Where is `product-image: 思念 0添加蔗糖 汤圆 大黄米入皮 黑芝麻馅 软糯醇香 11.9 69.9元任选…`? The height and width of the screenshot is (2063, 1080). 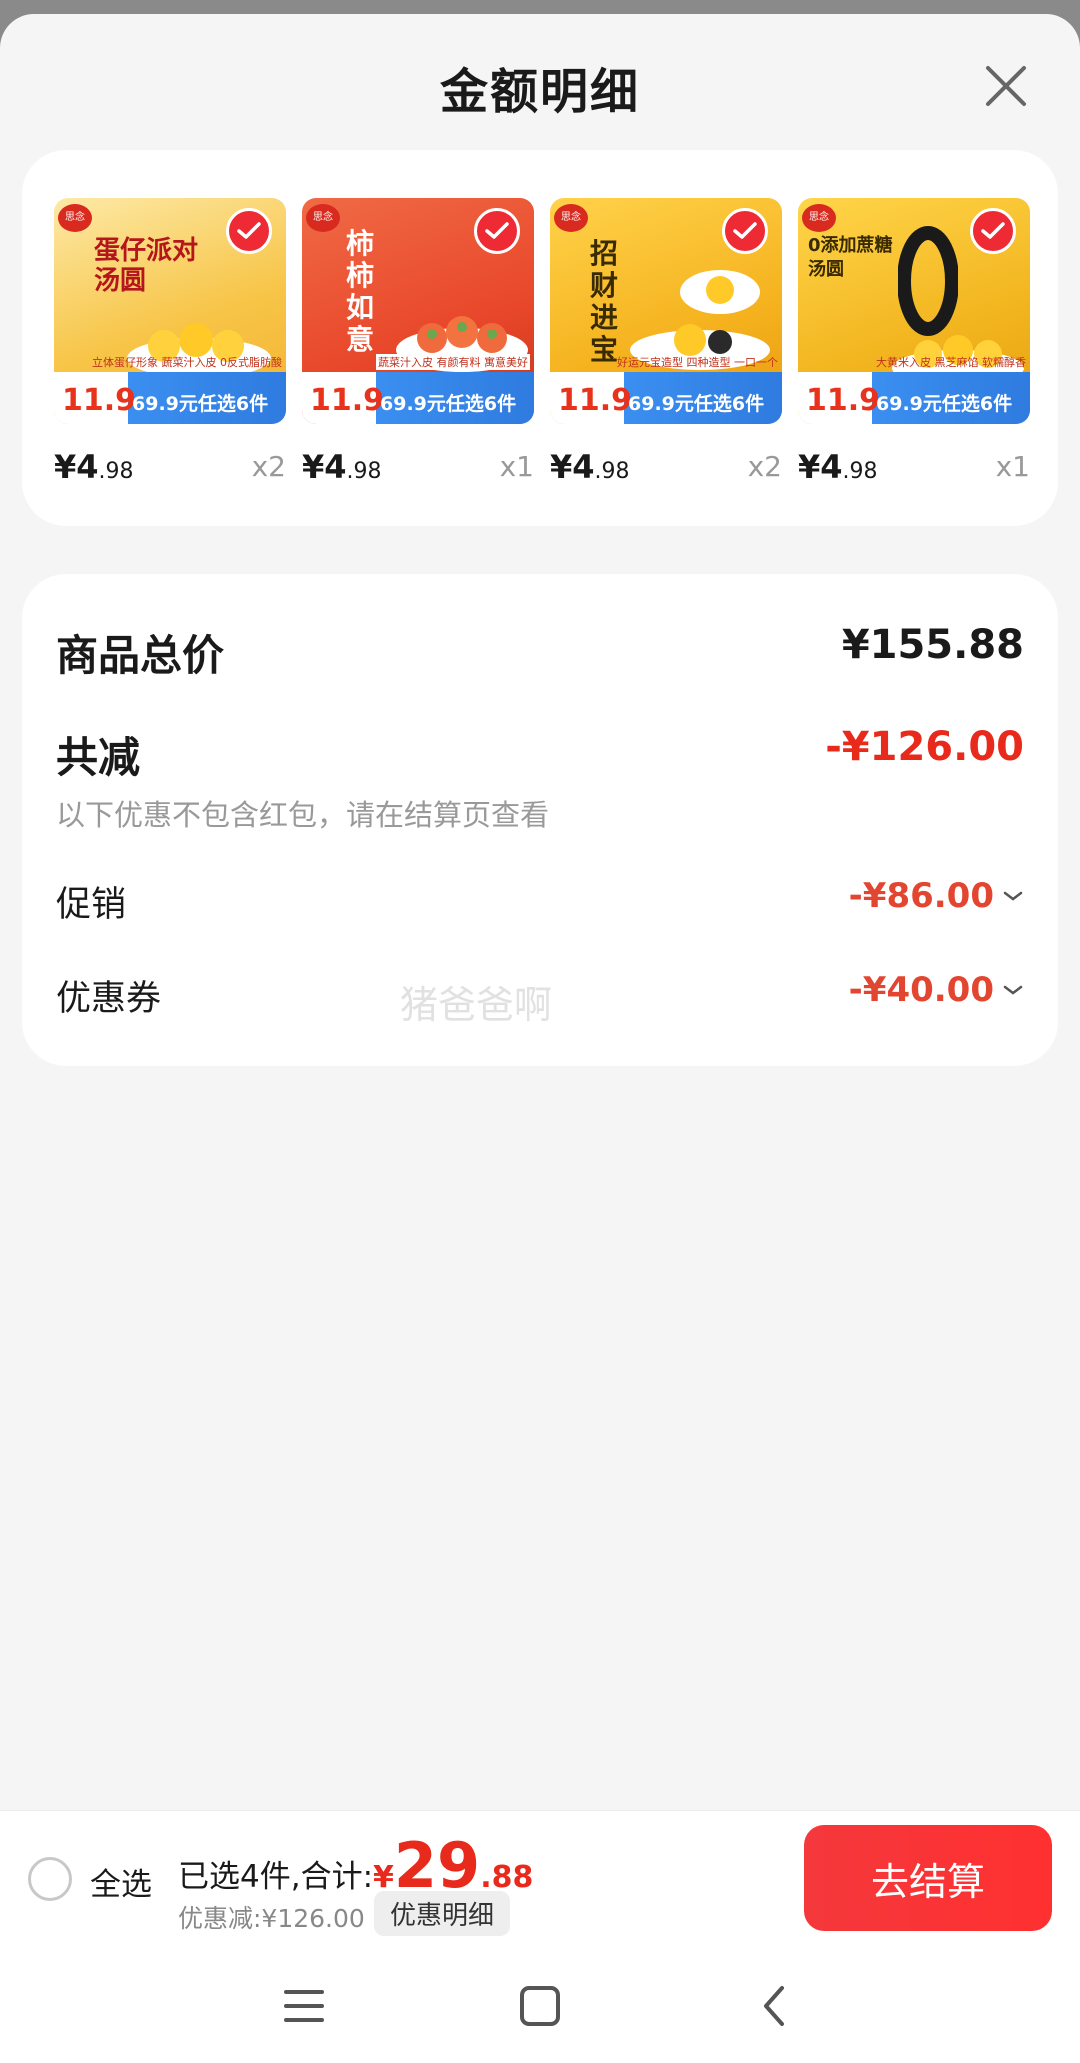
product-image: 思念 0添加蔗糖 汤圆 大黄米入皮 黑芝麻馅 软糯醇香 11.9 69.9元任选… is located at coordinates (914, 311).